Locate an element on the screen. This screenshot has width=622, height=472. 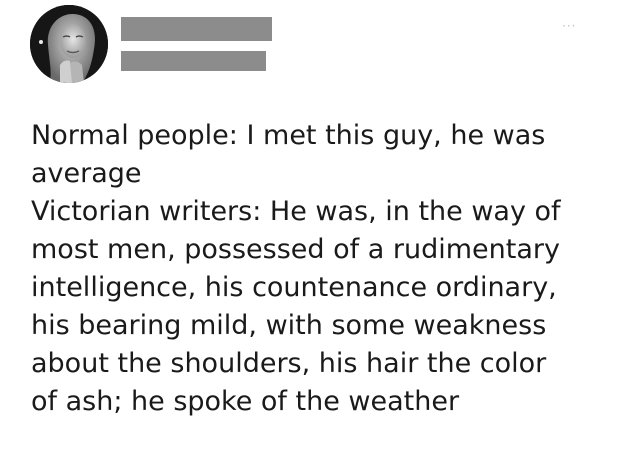
tweet-text-line: his bearing mild, with some weakness is located at coordinates (289, 325).